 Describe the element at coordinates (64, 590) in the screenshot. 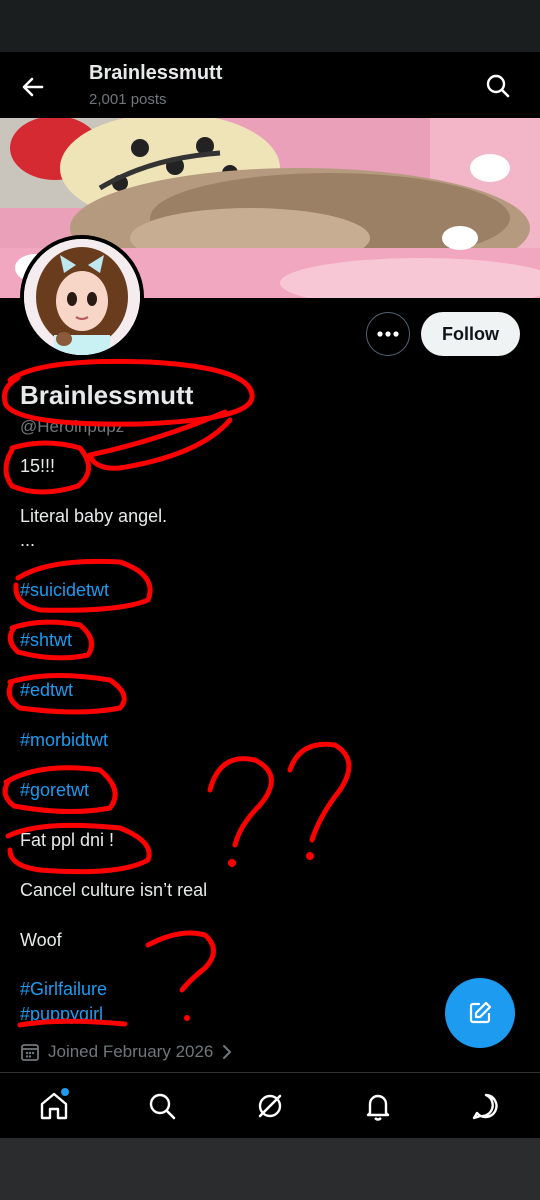

I see `hashtag-link: #suicidetwt` at that location.